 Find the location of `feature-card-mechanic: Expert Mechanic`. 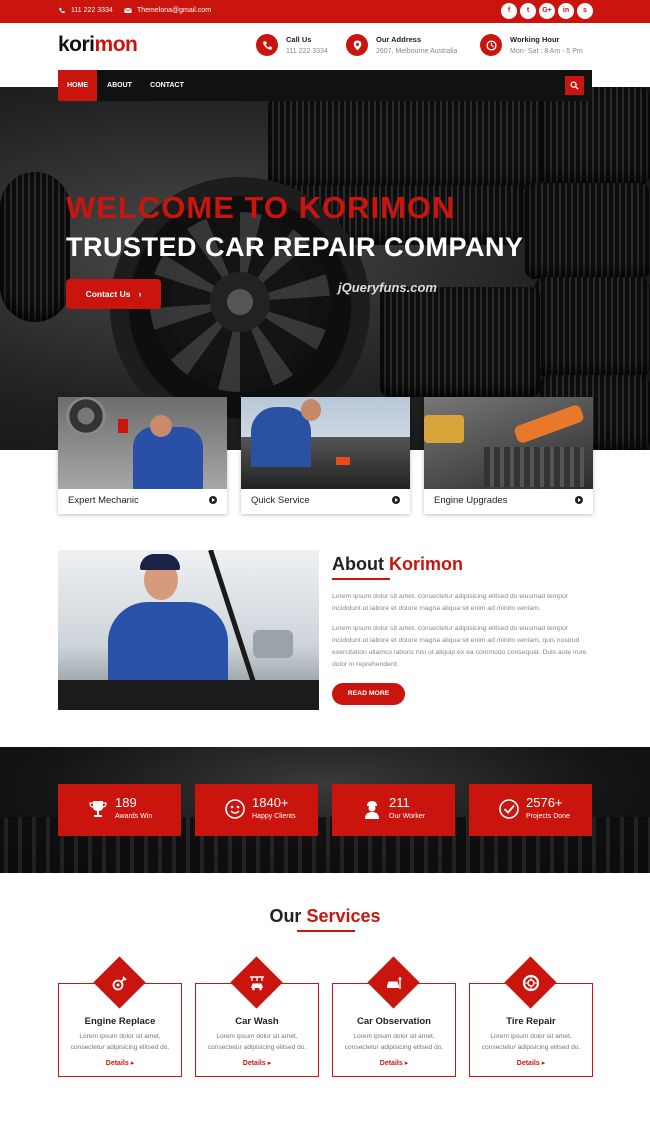

feature-card-mechanic: Expert Mechanic is located at coordinates (142, 455).